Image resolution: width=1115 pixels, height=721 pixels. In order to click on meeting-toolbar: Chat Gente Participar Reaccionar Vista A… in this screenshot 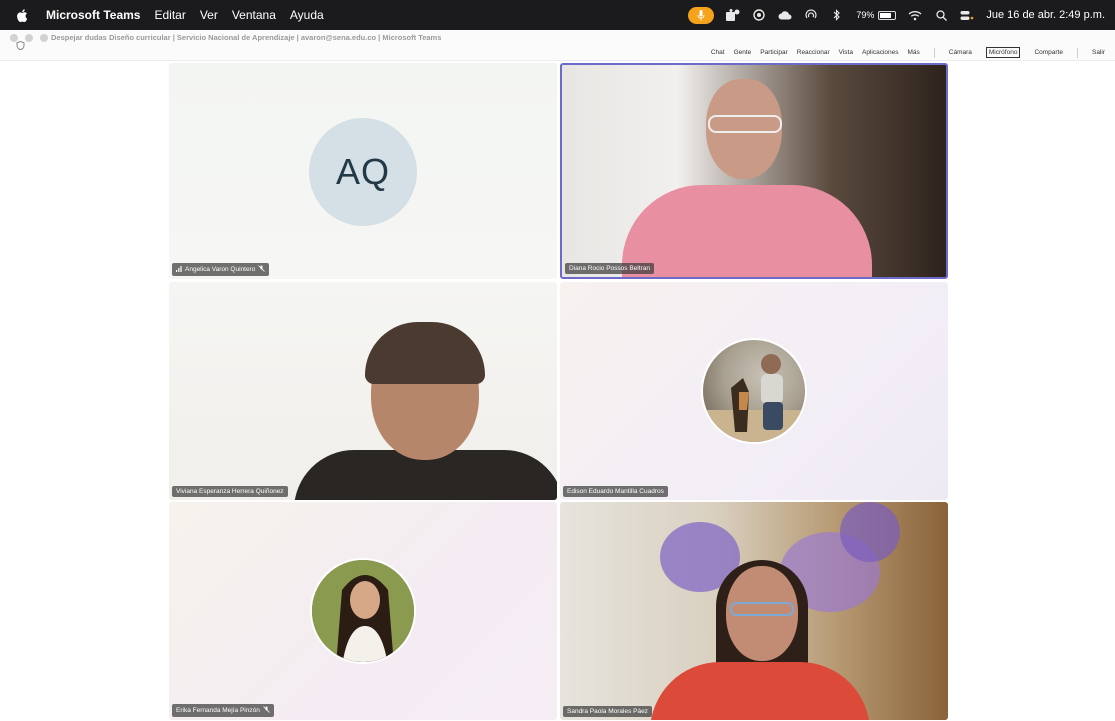, I will do `click(903, 52)`.